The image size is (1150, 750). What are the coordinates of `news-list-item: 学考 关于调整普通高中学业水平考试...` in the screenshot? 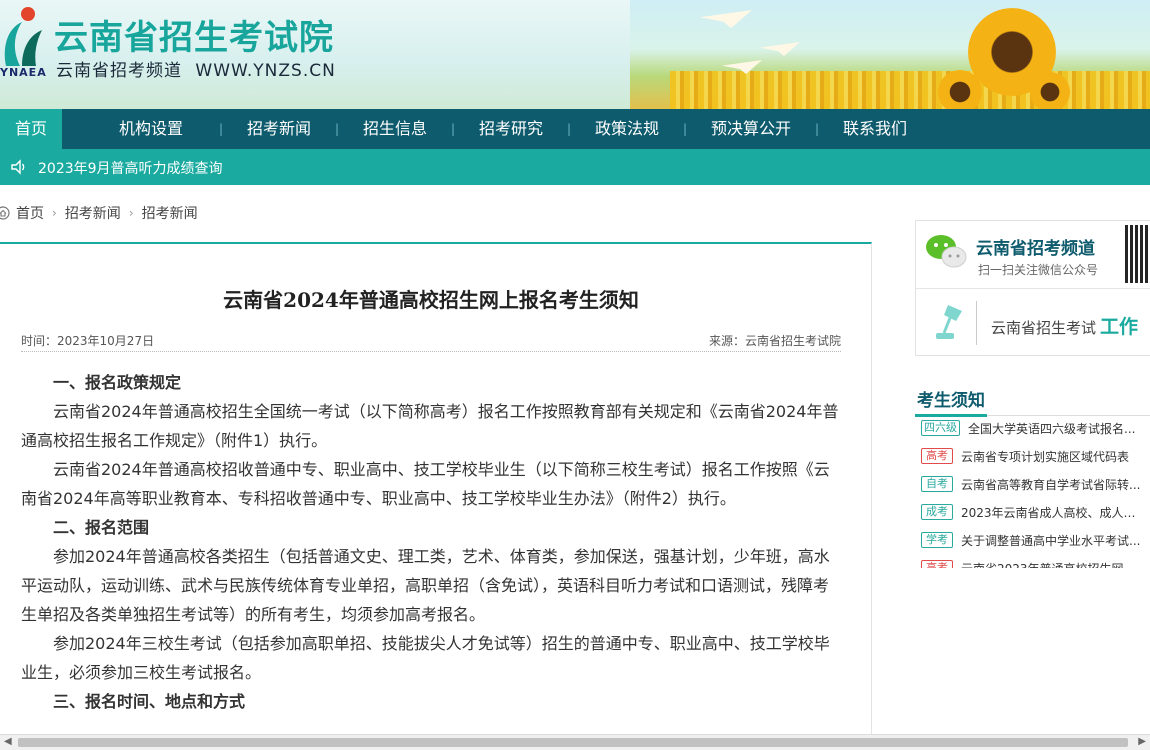 It's located at (1032, 540).